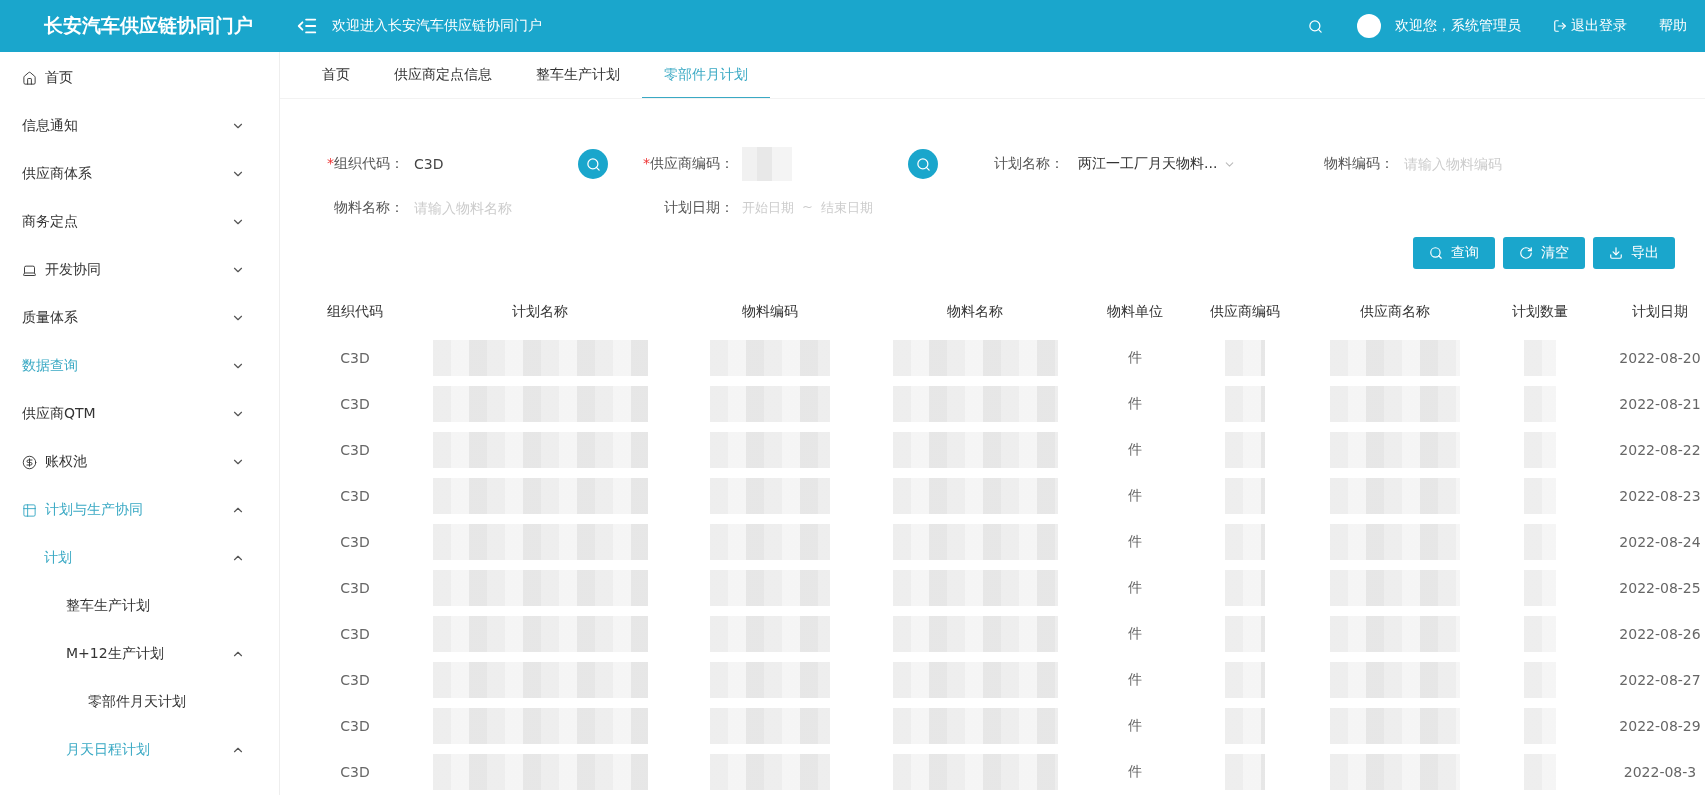  What do you see at coordinates (1660, 680) in the screenshot?
I see `table-cell-text: 2022-08-27` at bounding box center [1660, 680].